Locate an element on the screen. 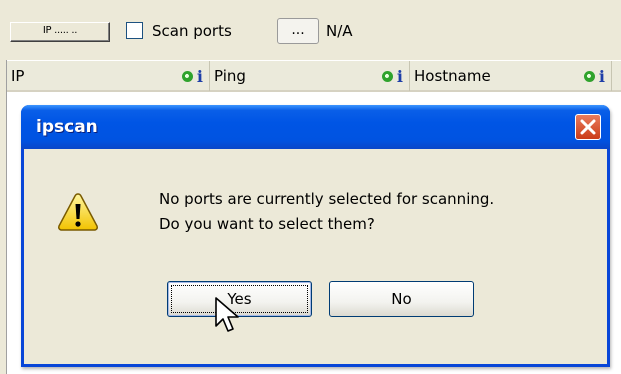 The image size is (621, 374). results-list-header: IP i Ping i Hostname i is located at coordinates (314, 76).